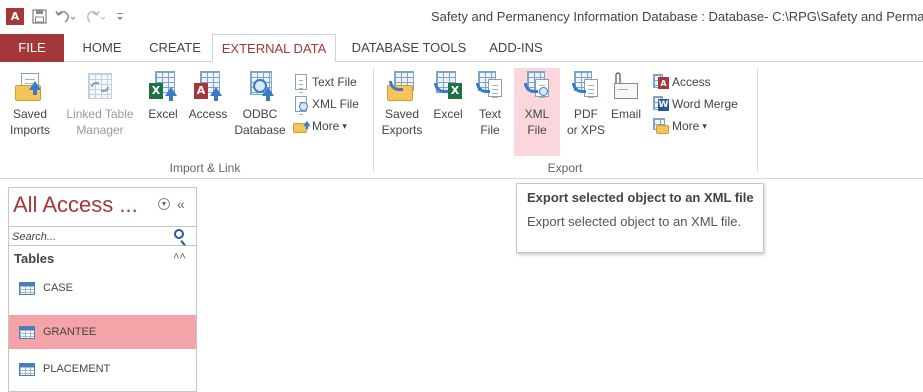  Describe the element at coordinates (120, 16) in the screenshot. I see `customize-qat-icon` at that location.